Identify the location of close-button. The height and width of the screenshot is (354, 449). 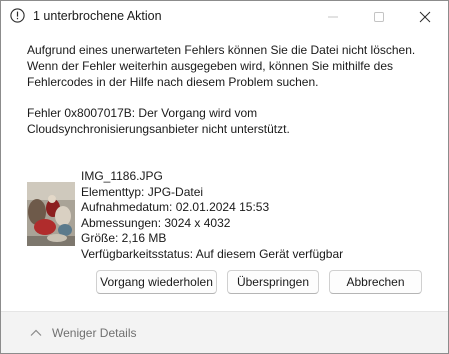
(425, 17).